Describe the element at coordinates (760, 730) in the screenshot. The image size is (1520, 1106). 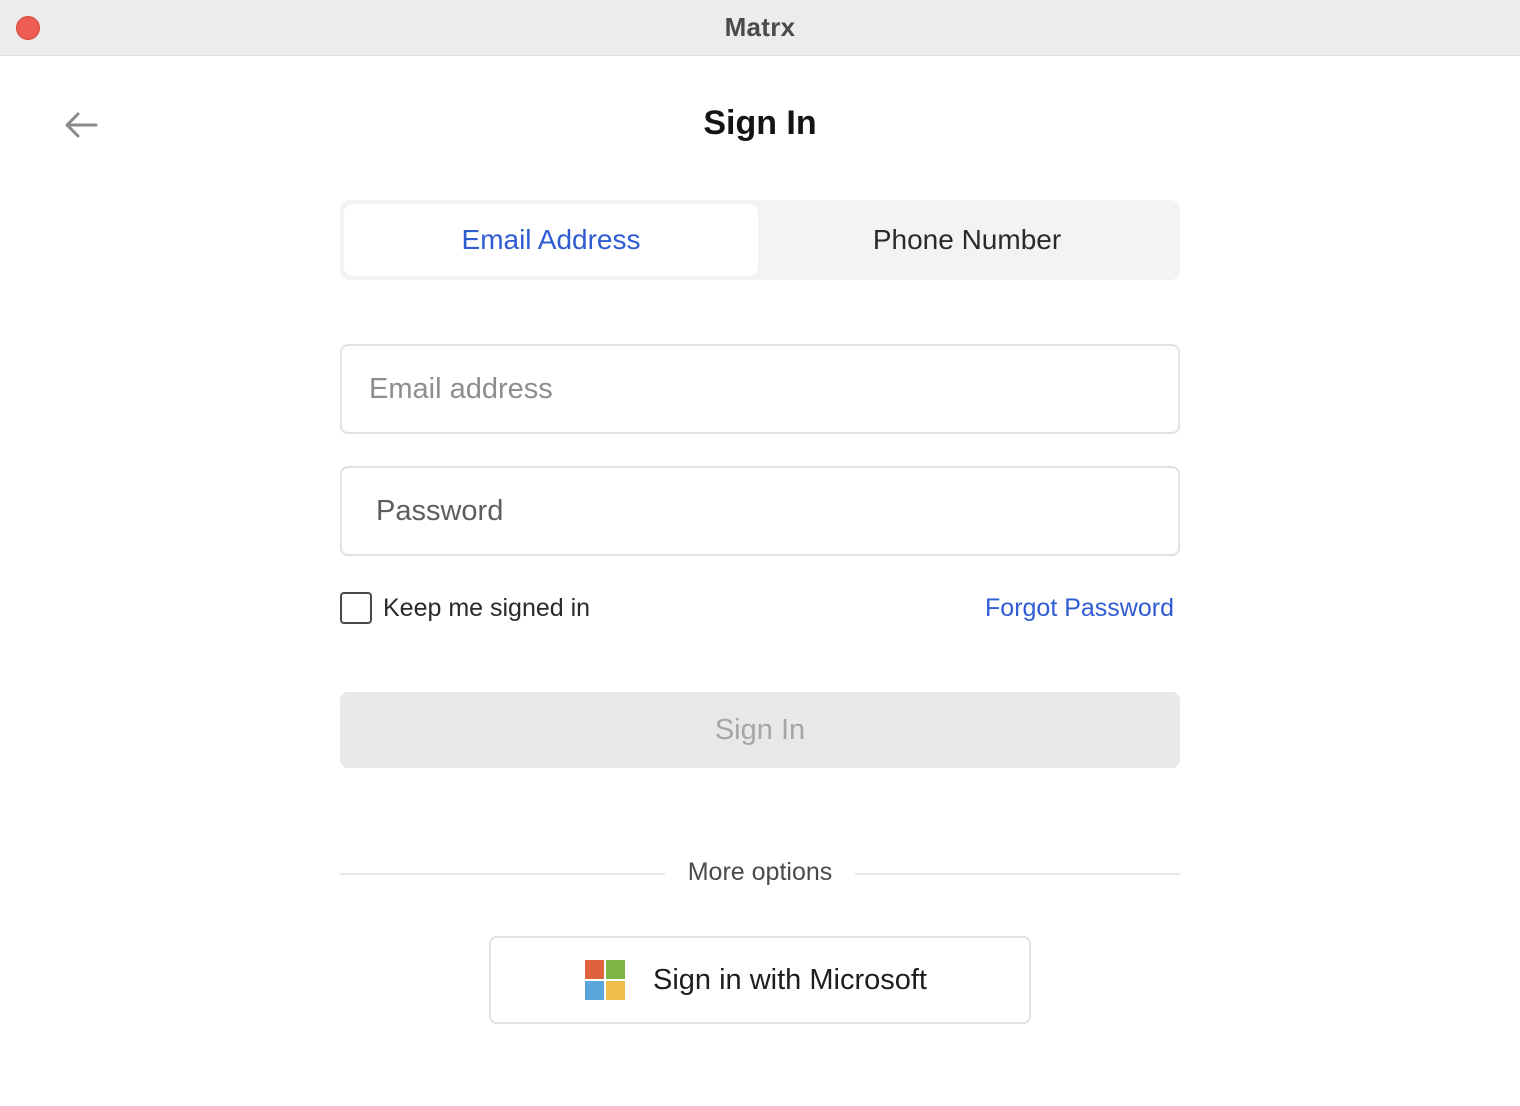
I see `sign-in-button: Sign In` at that location.